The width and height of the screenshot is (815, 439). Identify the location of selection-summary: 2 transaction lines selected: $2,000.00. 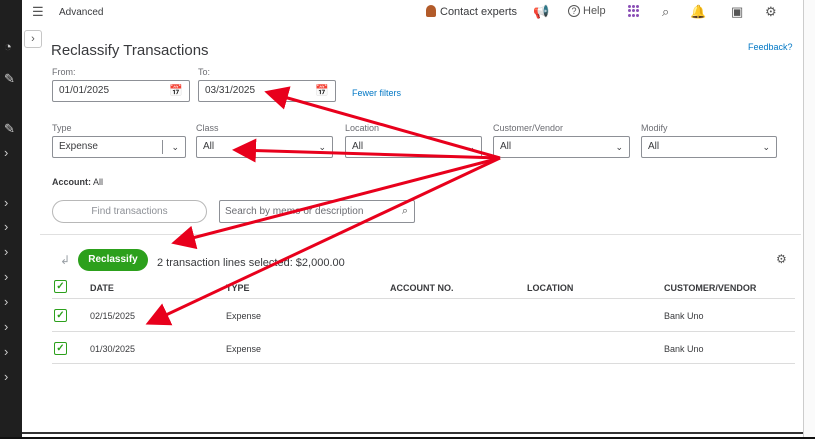
(251, 263).